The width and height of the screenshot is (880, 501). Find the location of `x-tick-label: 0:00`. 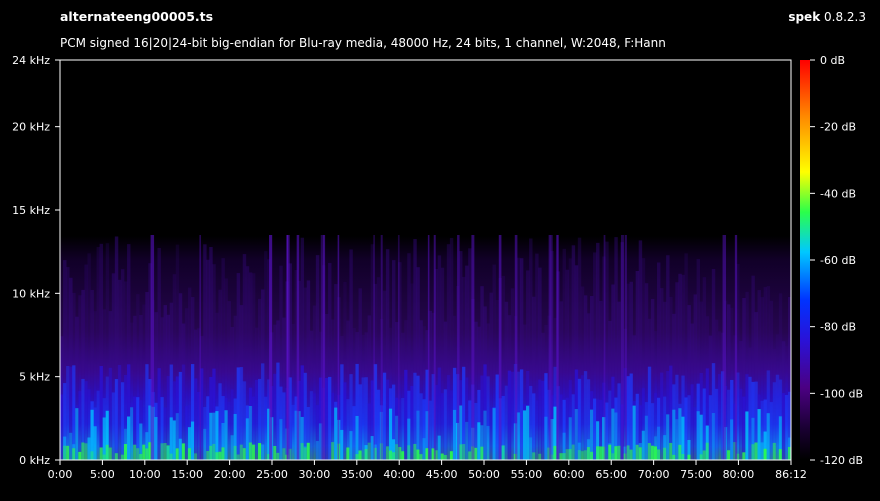

x-tick-label: 0:00 is located at coordinates (60, 474).